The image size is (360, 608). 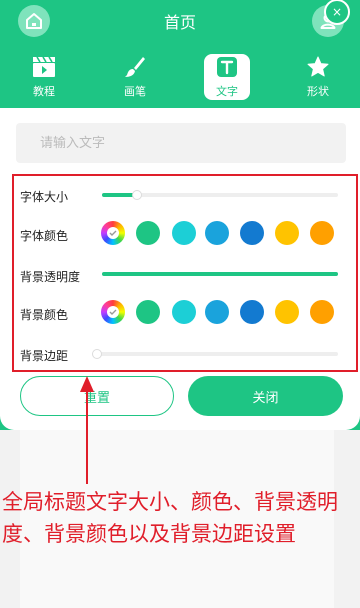 What do you see at coordinates (227, 91) in the screenshot?
I see `tab-label: 文字` at bounding box center [227, 91].